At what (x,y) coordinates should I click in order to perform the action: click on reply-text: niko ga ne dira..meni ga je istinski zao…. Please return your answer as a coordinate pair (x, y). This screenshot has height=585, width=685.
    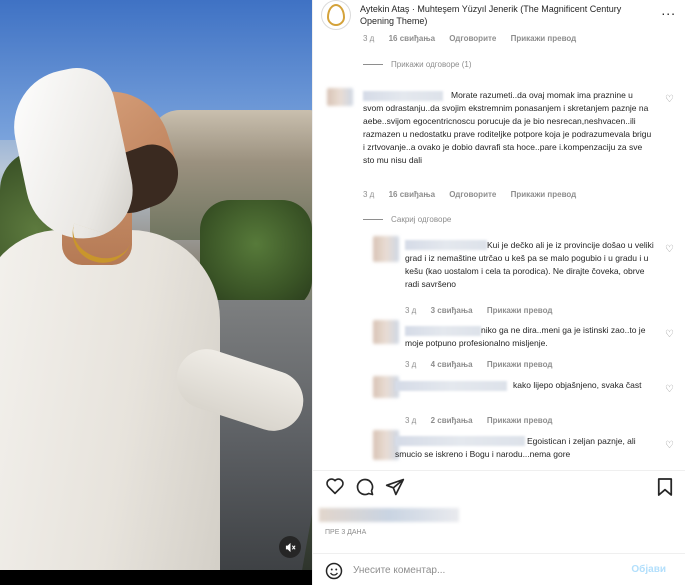
    Looking at the image, I should click on (525, 336).